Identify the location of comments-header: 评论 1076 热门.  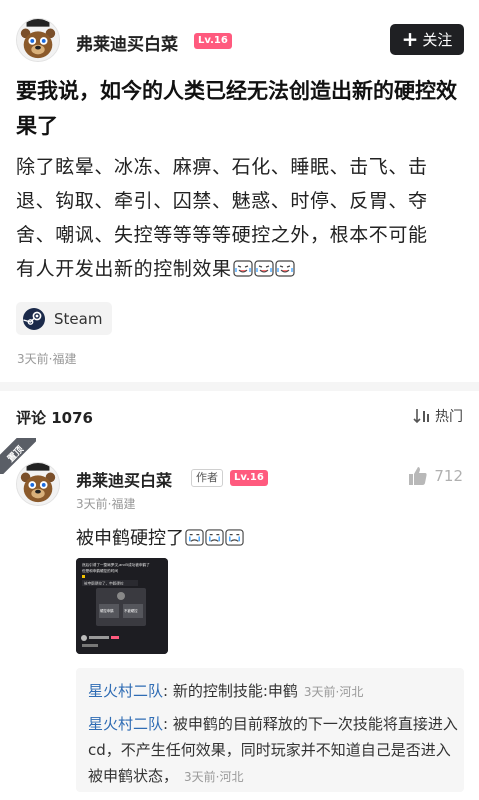
(239, 415).